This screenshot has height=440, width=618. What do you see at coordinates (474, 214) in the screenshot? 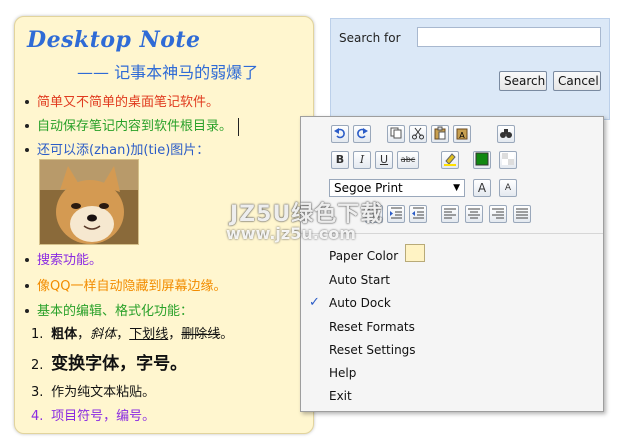
I see `align-center-icon` at bounding box center [474, 214].